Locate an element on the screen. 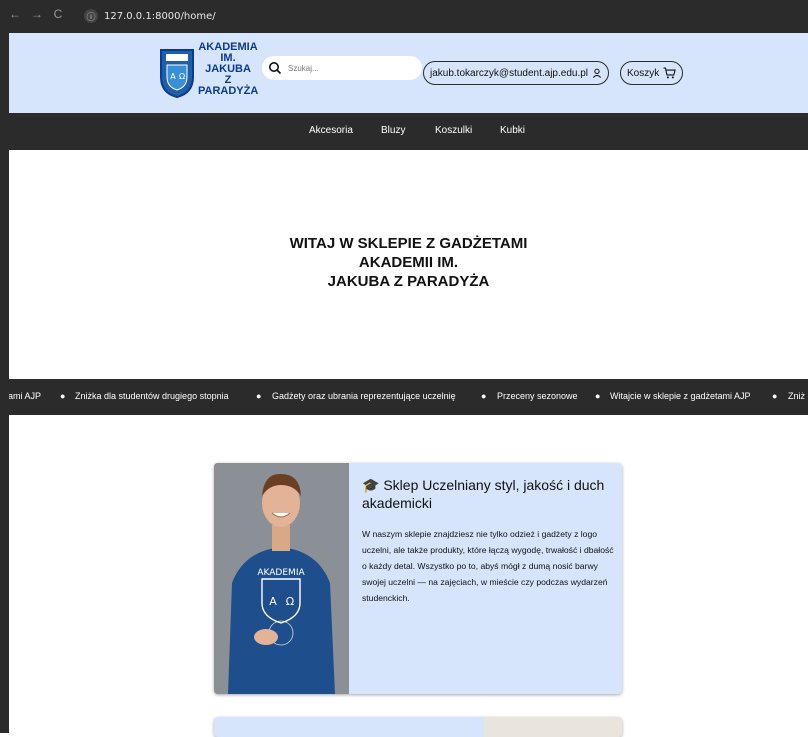 The height and width of the screenshot is (737, 808). left-edge is located at coordinates (4, 383).